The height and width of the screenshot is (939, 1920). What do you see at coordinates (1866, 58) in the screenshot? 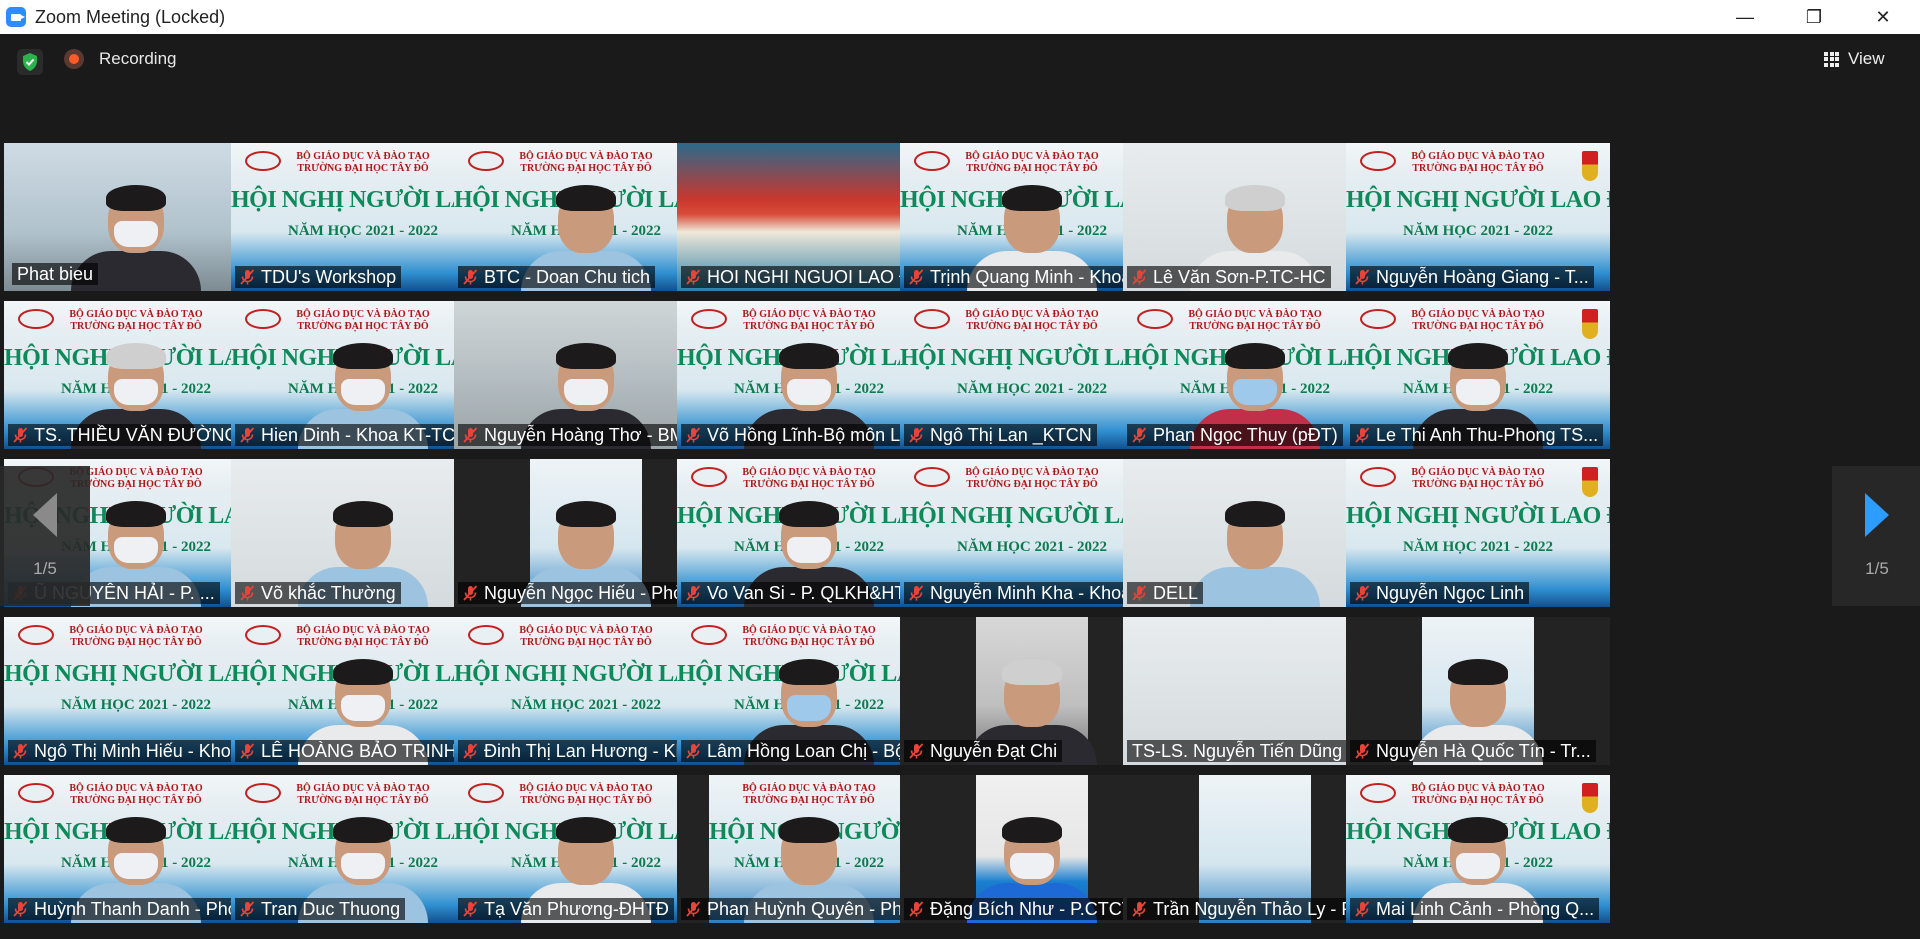
I see `view-label: View` at bounding box center [1866, 58].